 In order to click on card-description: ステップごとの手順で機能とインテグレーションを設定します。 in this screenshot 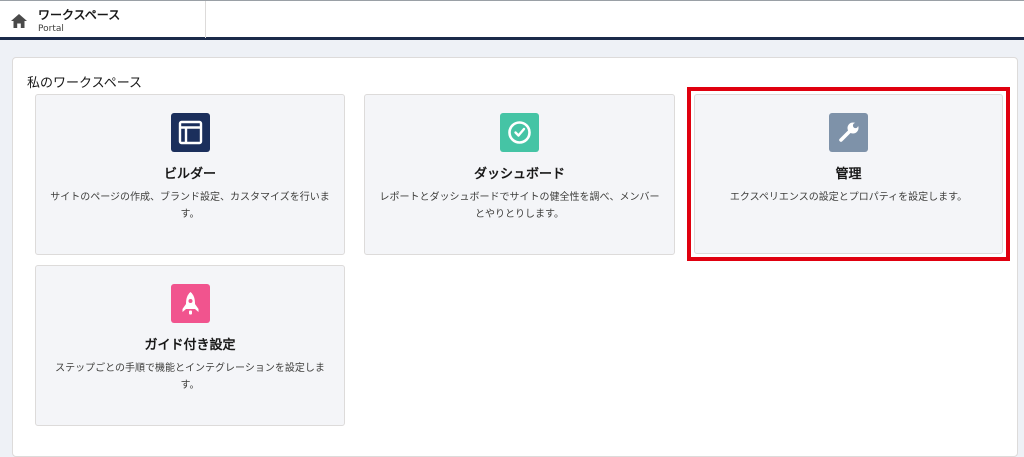, I will do `click(190, 377)`.